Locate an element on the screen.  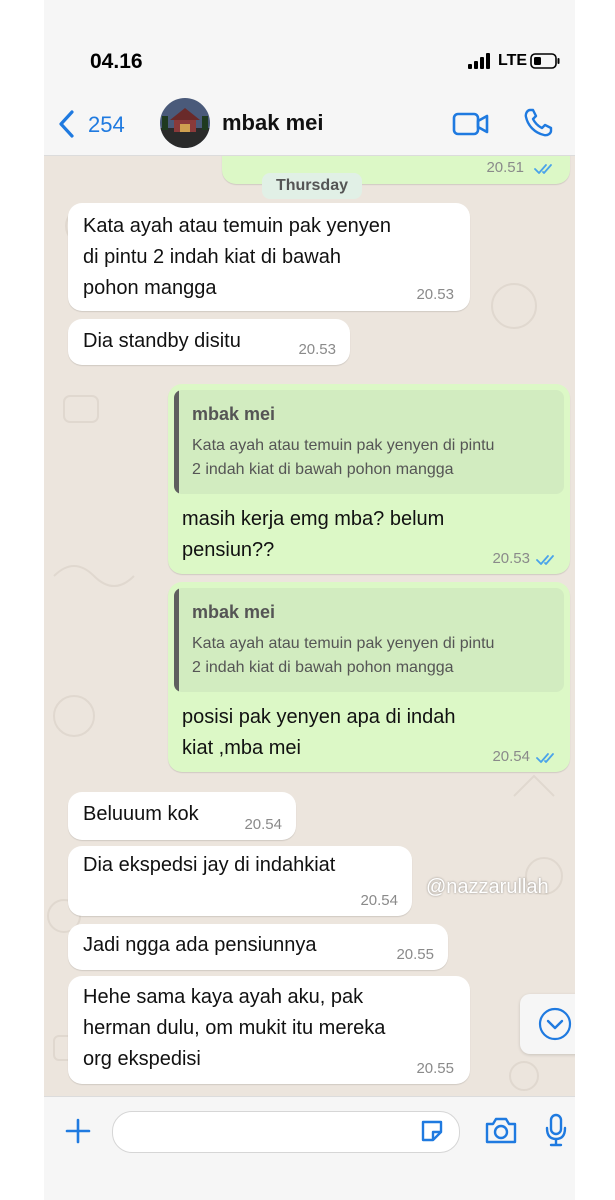
chat-header: 254 mbak mei is located at coordinates (309, 125).